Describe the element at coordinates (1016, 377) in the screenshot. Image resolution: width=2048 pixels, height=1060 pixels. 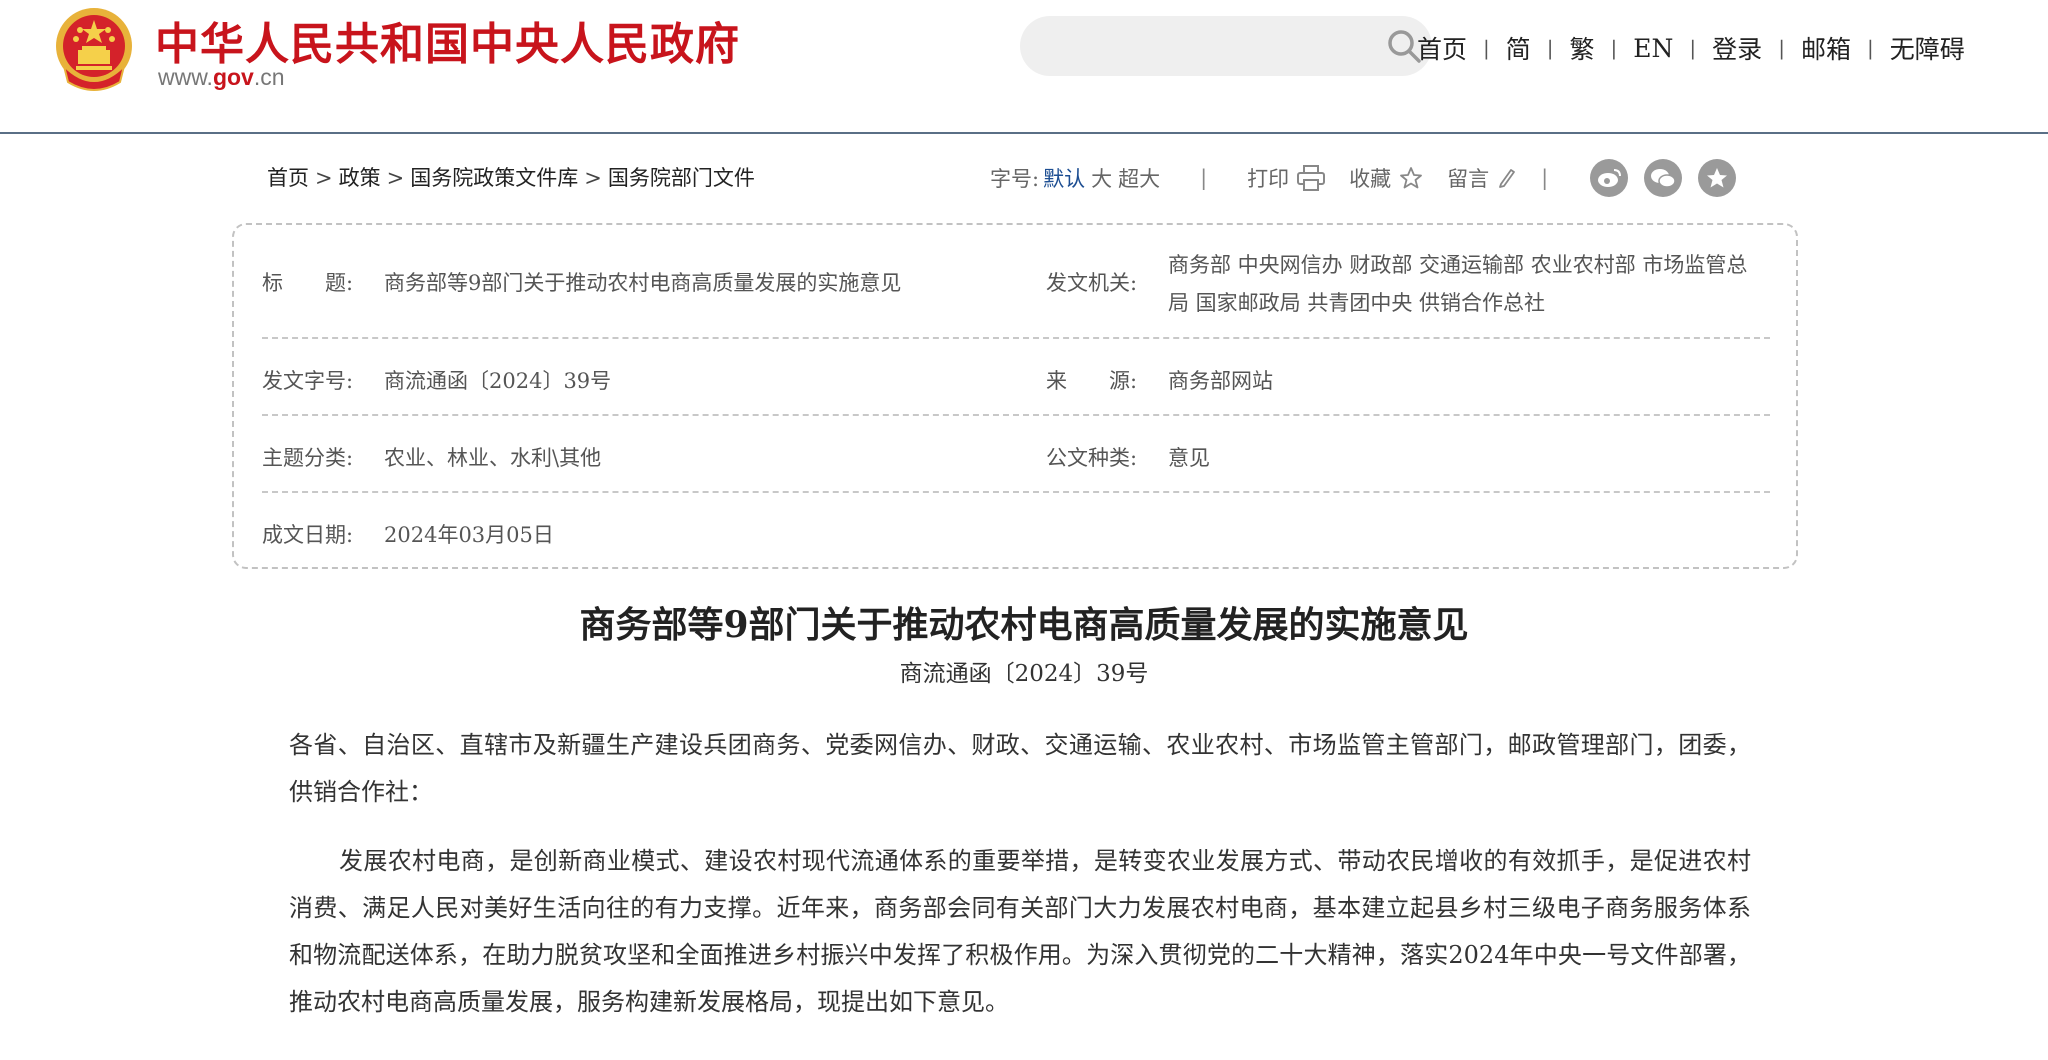
I see `info-row: 发文字号: 商流通函〔2024〕39号 来 源: 商务部网站` at that location.